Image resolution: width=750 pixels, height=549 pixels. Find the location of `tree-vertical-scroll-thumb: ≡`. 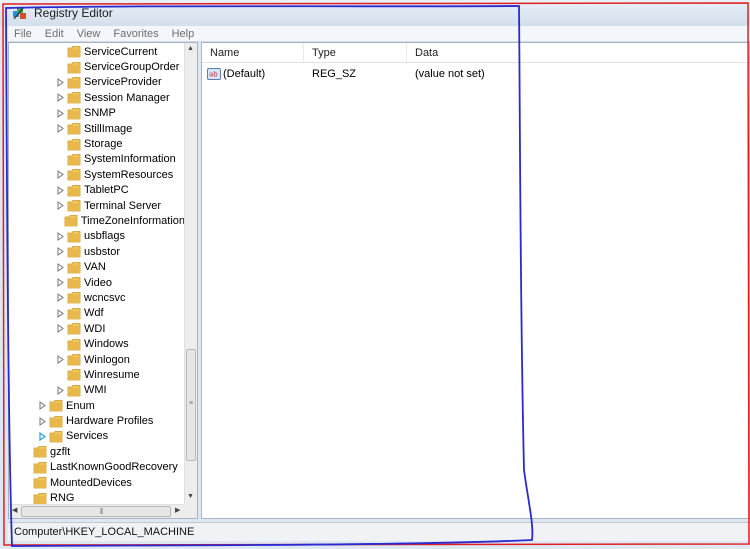

tree-vertical-scroll-thumb: ≡ is located at coordinates (191, 405).